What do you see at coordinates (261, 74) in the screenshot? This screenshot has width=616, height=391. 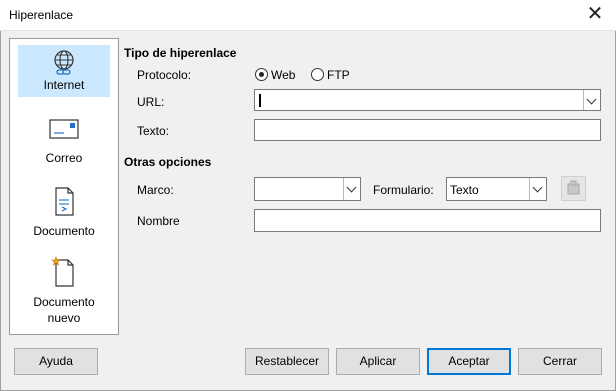 I see `radio-web` at bounding box center [261, 74].